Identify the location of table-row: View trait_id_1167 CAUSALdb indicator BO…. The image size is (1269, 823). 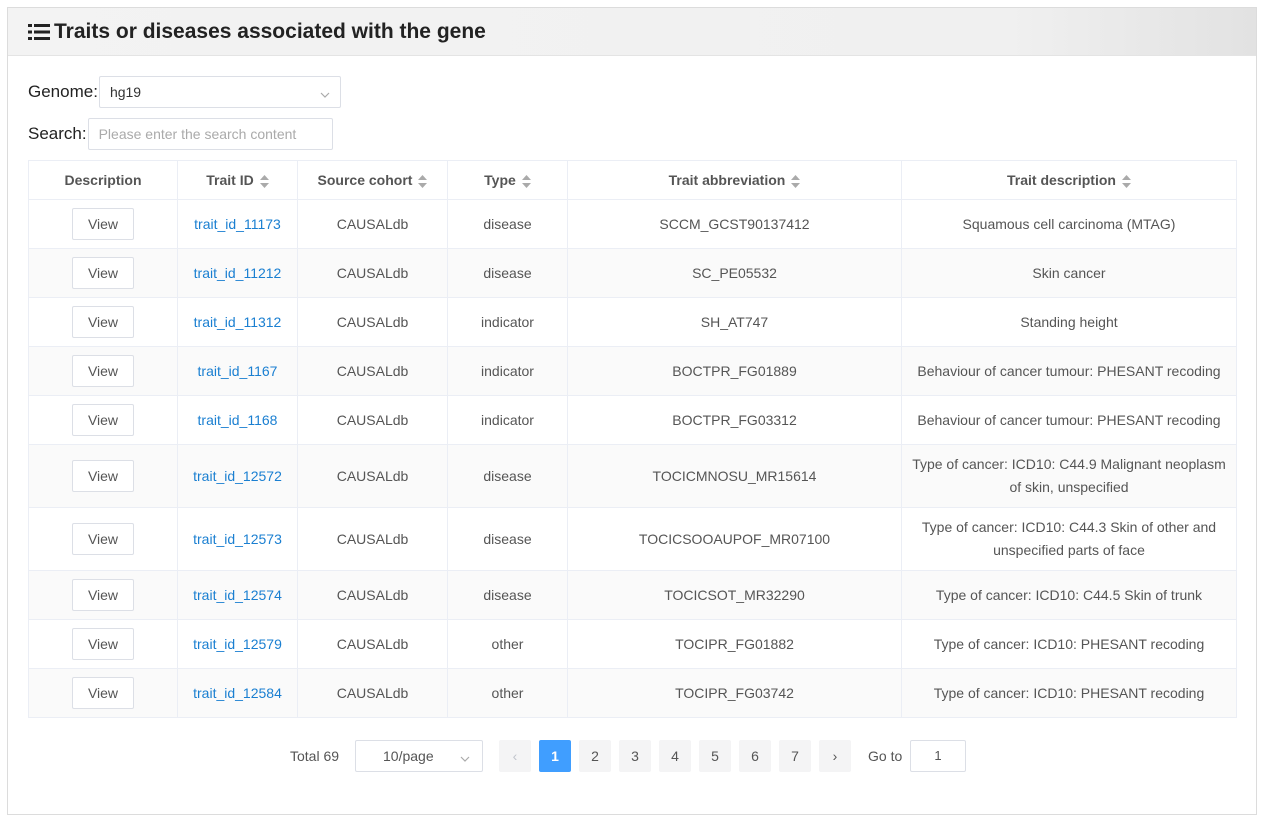
(632, 371).